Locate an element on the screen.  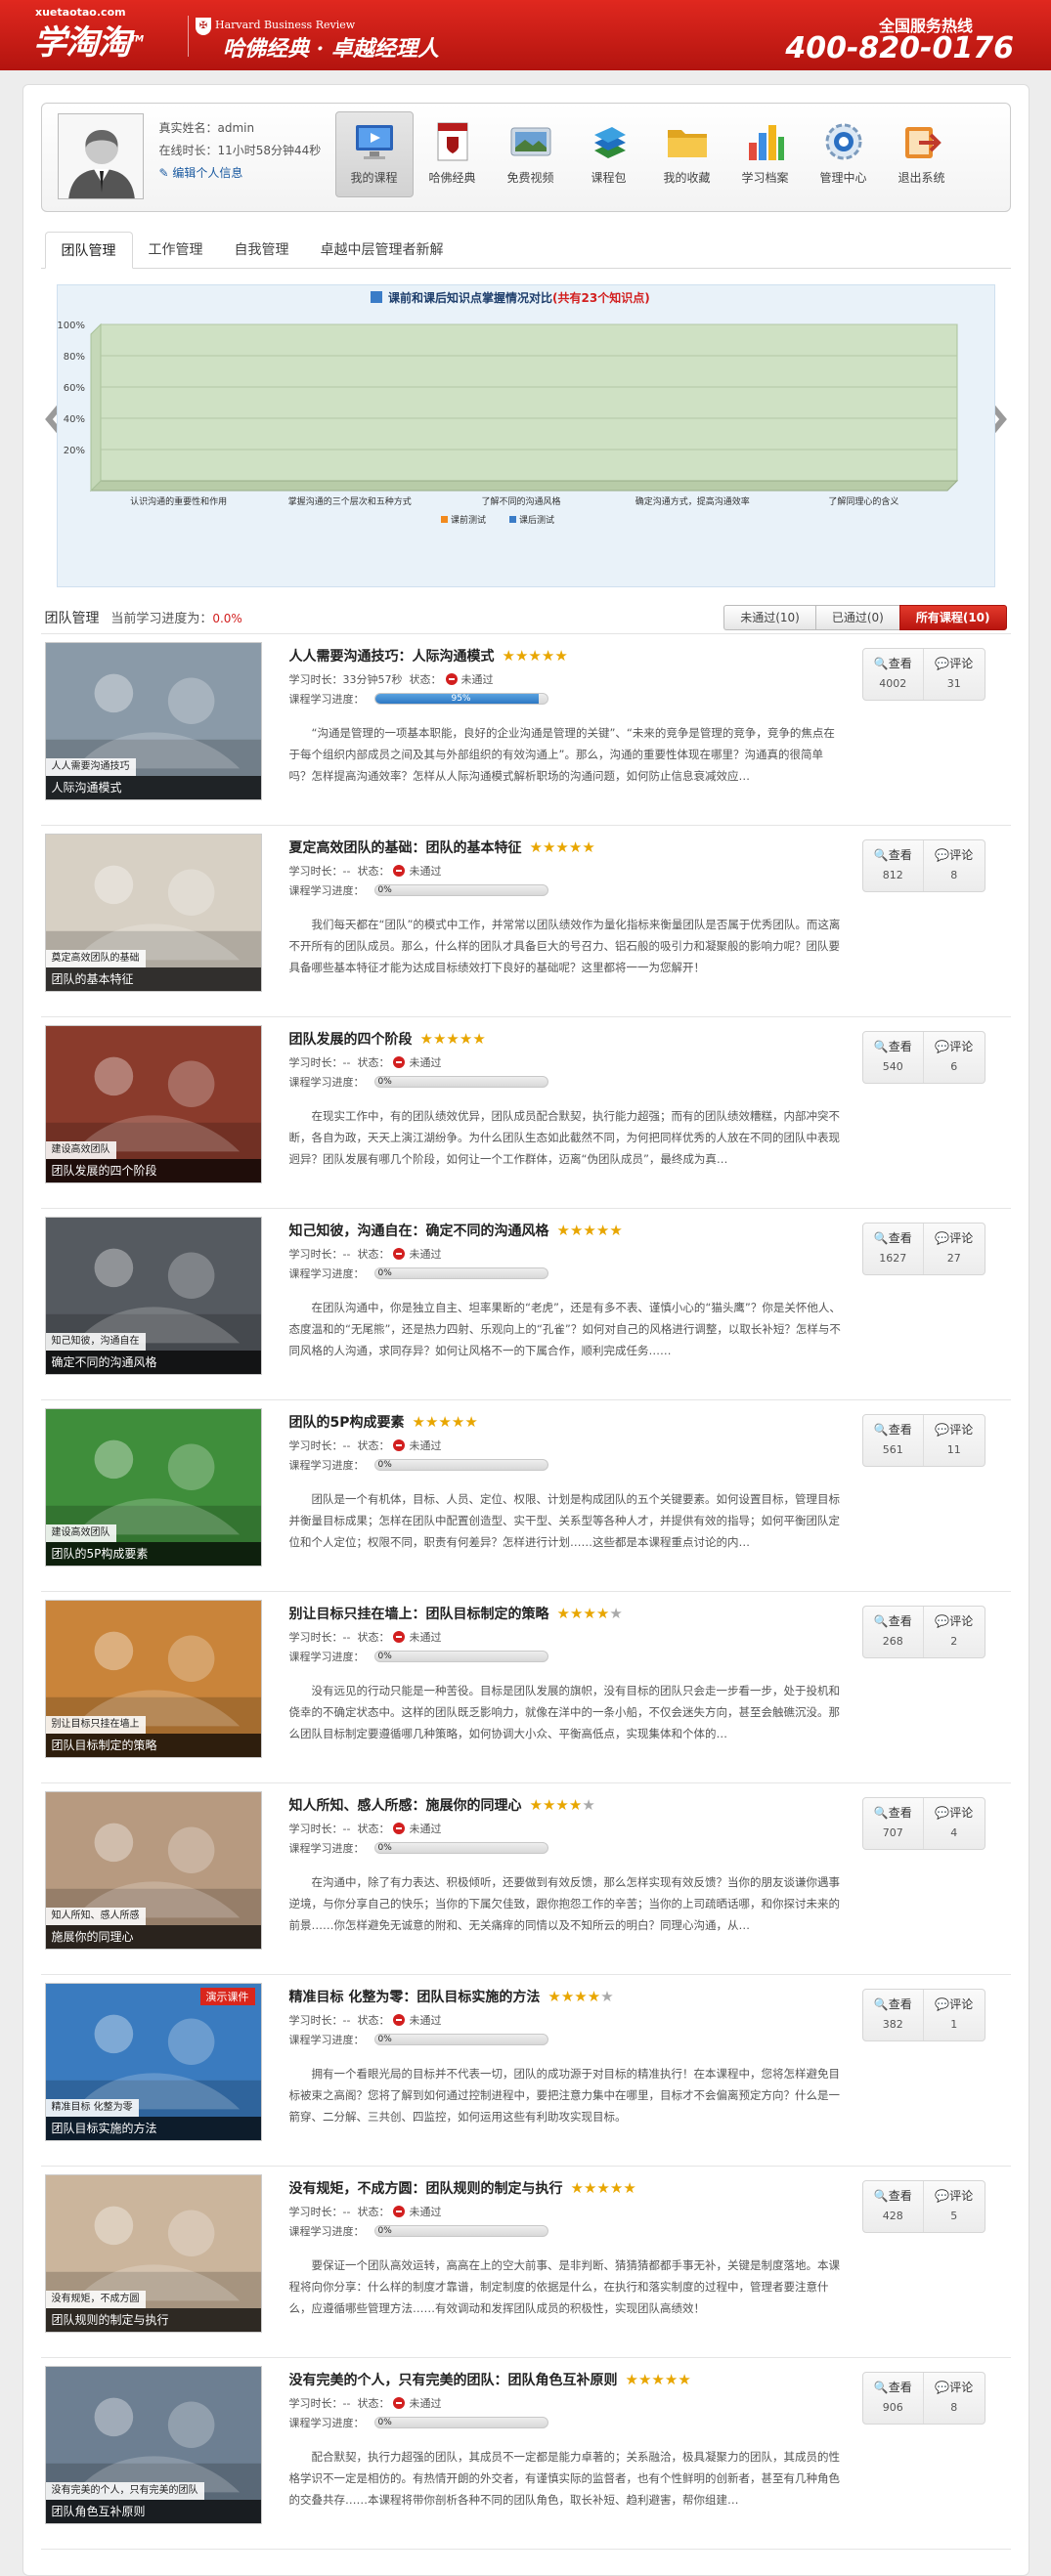
course-thumbnail: 别让目标只挂在墙上 团队目标制定的策略 is located at coordinates (153, 1679).